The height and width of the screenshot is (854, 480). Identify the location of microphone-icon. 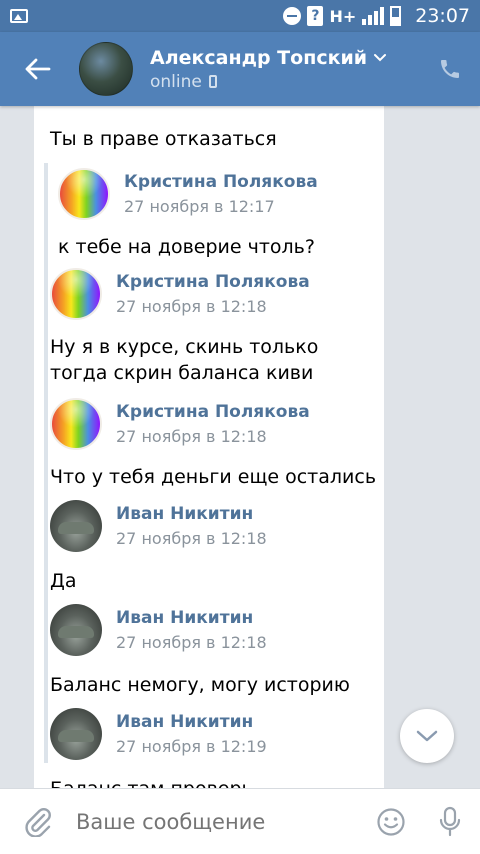
(450, 821).